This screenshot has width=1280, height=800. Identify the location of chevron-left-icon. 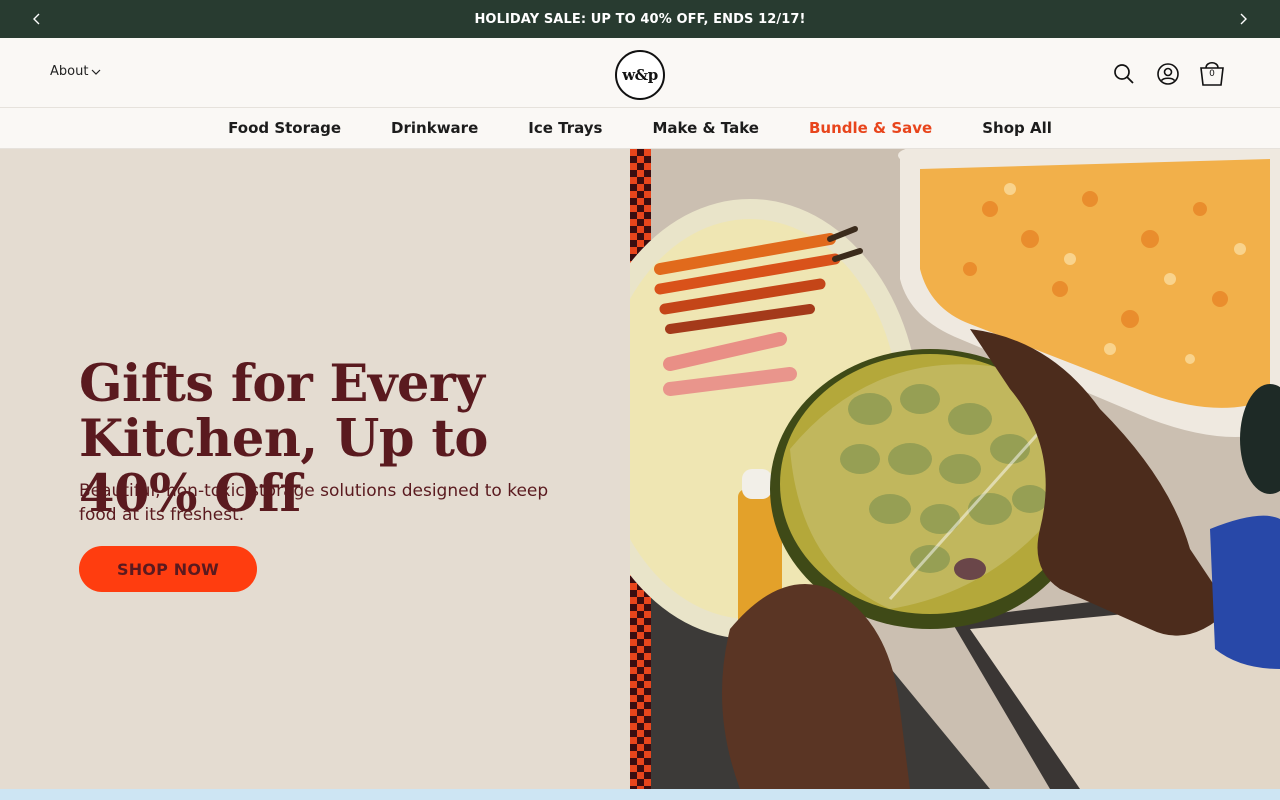
(36, 19).